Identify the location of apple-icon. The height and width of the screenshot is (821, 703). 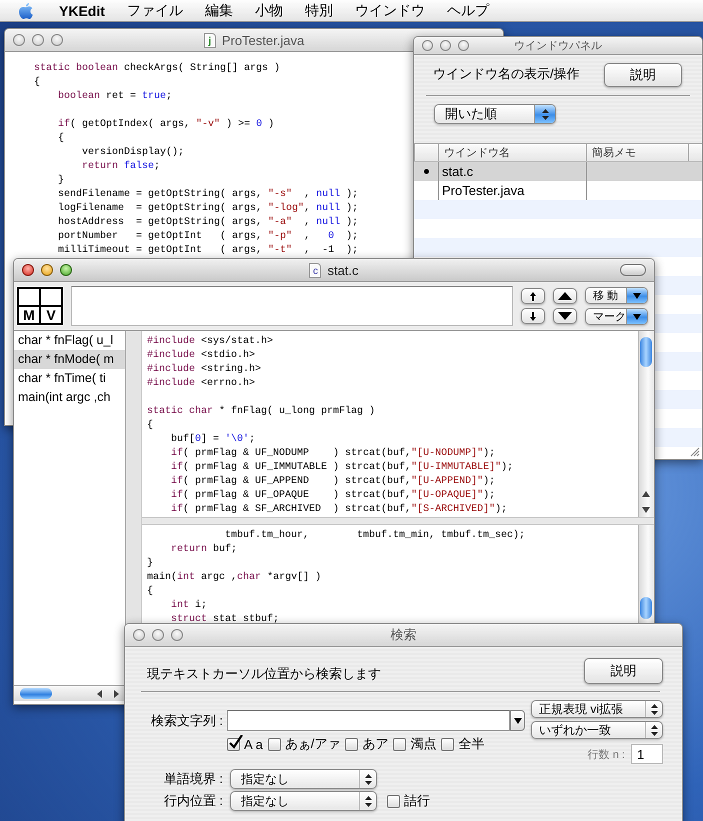
(26, 11).